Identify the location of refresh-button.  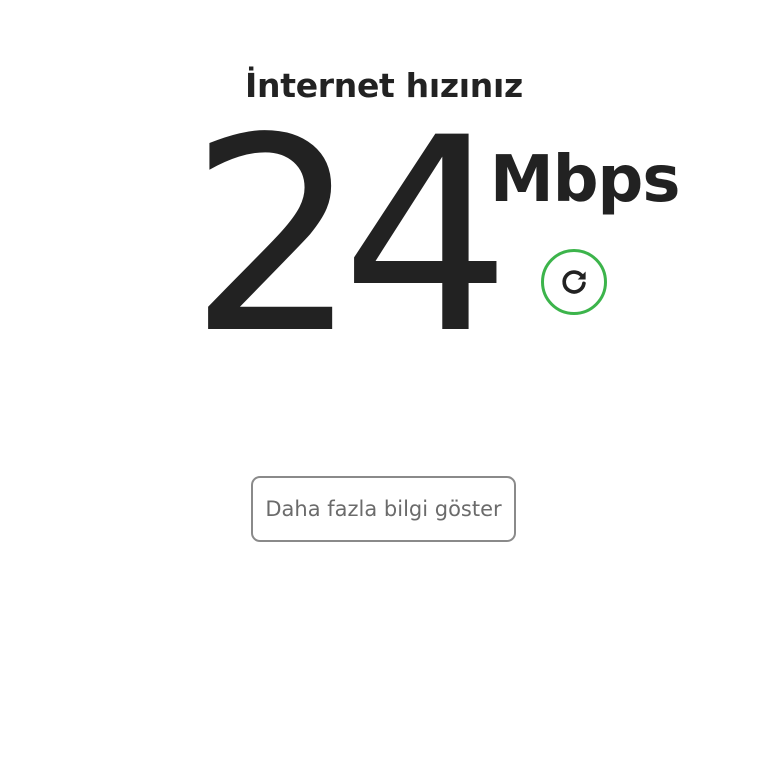
(574, 282).